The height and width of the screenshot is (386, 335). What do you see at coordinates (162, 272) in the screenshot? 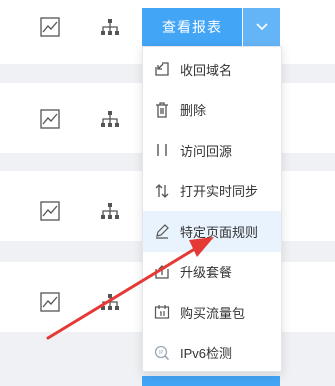
I see `upgrade-icon` at bounding box center [162, 272].